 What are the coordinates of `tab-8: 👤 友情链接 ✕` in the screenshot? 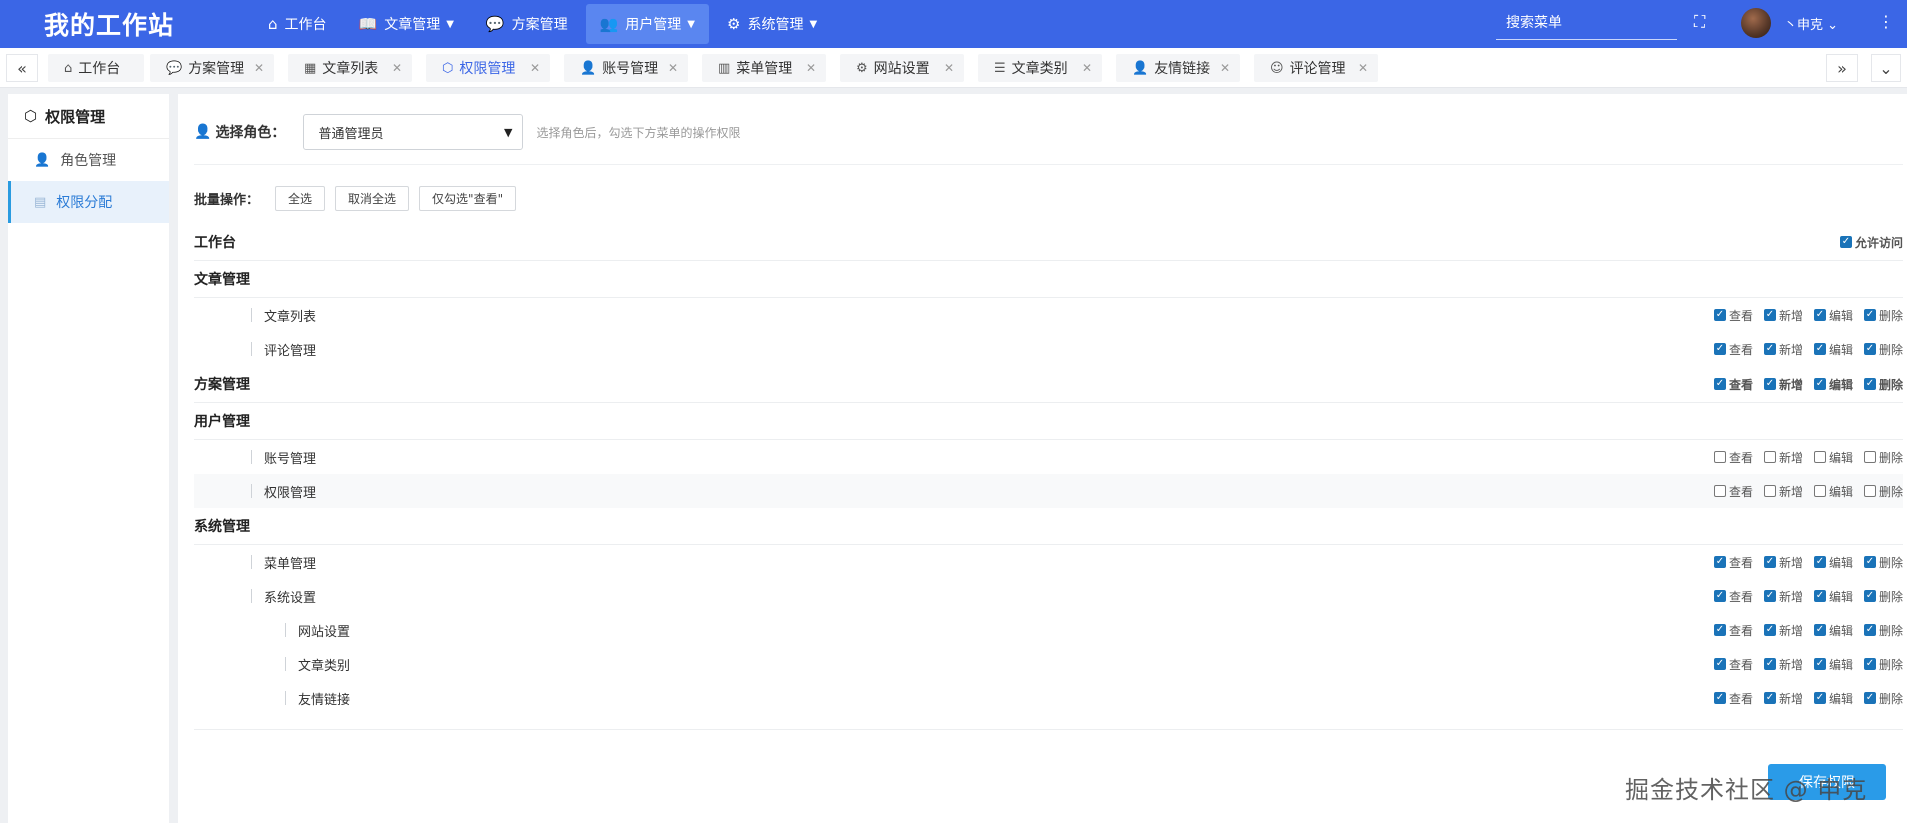 It's located at (1178, 68).